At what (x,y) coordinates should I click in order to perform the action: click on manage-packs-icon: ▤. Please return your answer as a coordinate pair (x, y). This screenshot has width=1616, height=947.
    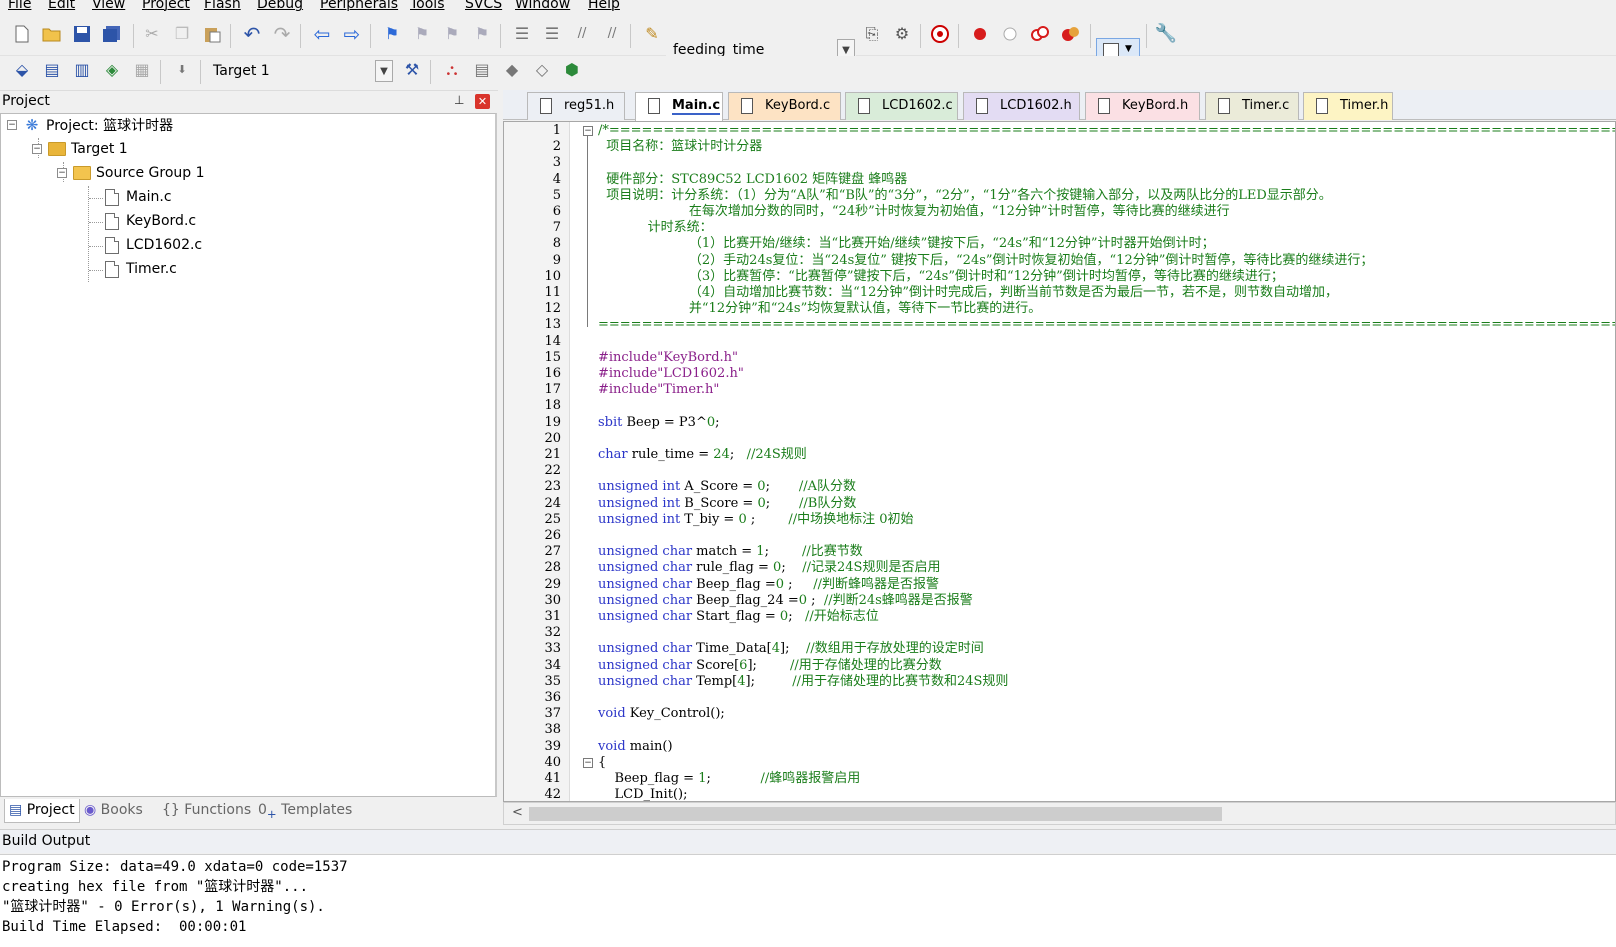
    Looking at the image, I should click on (482, 70).